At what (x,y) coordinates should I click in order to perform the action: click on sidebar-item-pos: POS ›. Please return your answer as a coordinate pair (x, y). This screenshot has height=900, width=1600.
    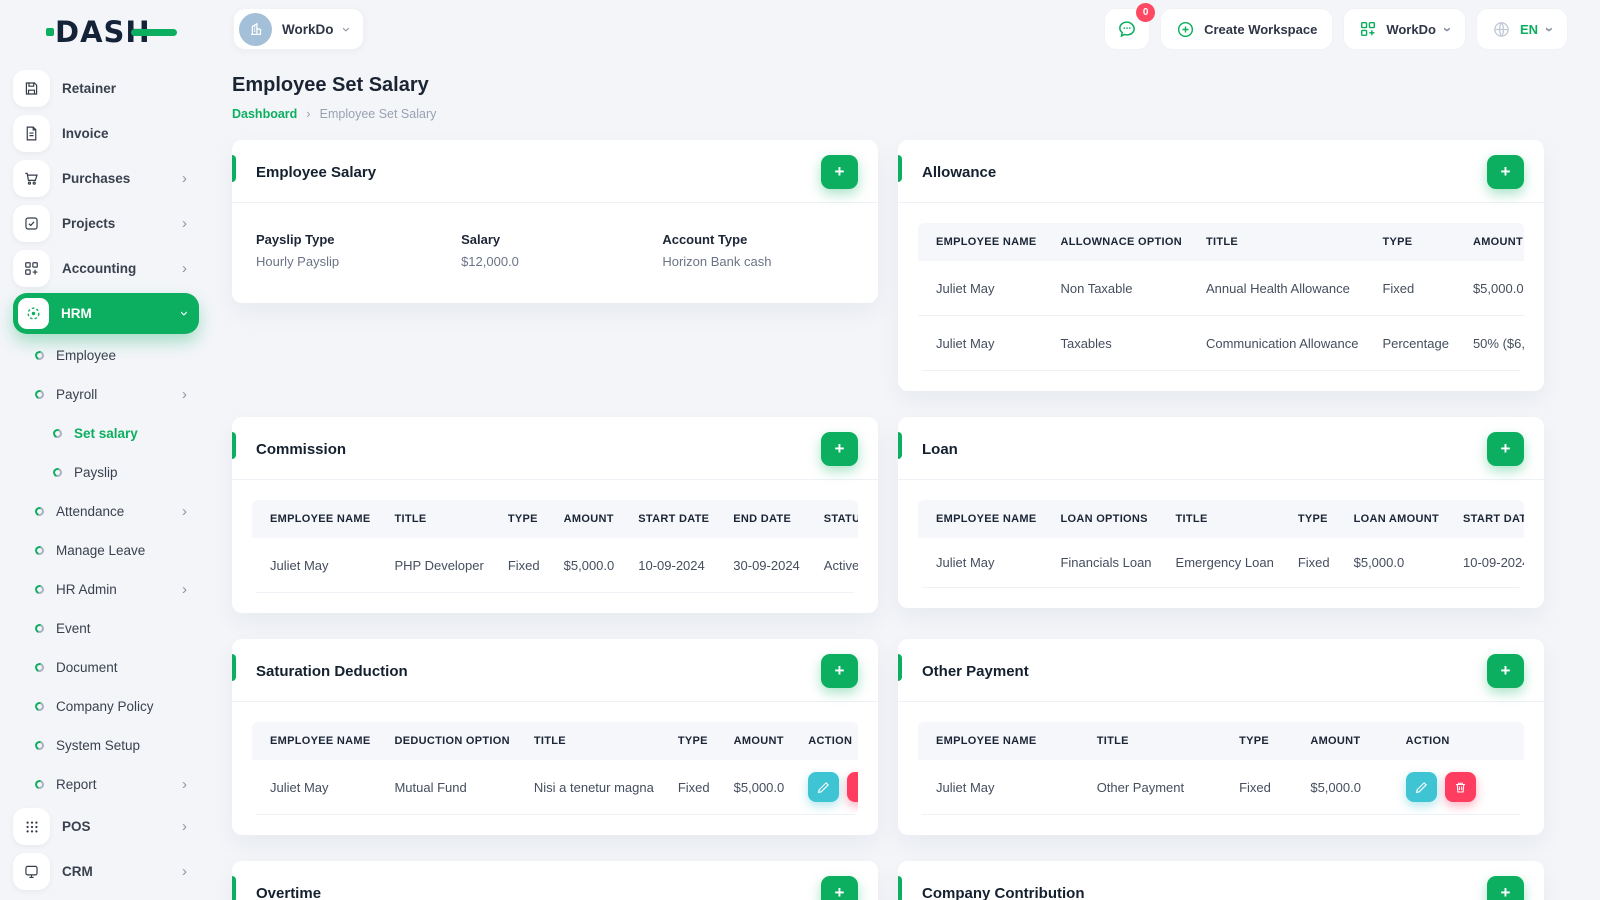
    Looking at the image, I should click on (106, 826).